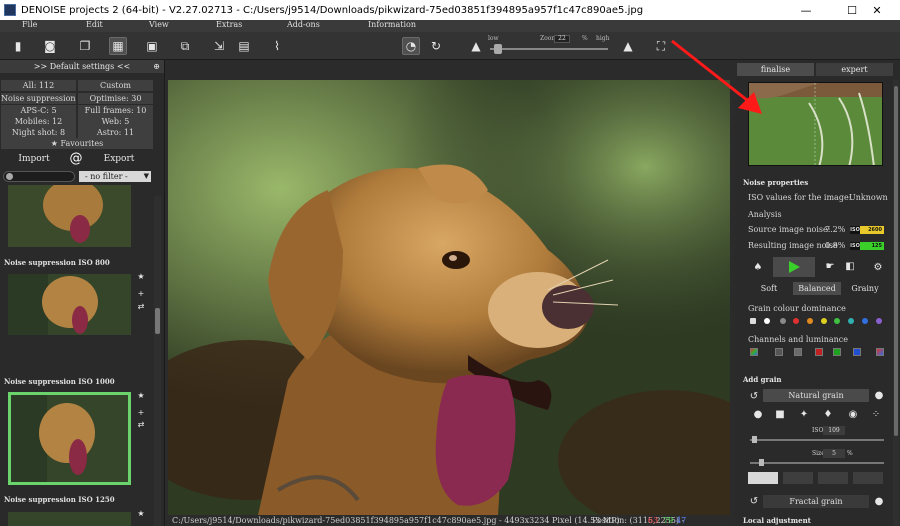 The height and width of the screenshot is (526, 900). What do you see at coordinates (277, 46) in the screenshot?
I see `histogram-icon: ⌇` at bounding box center [277, 46].